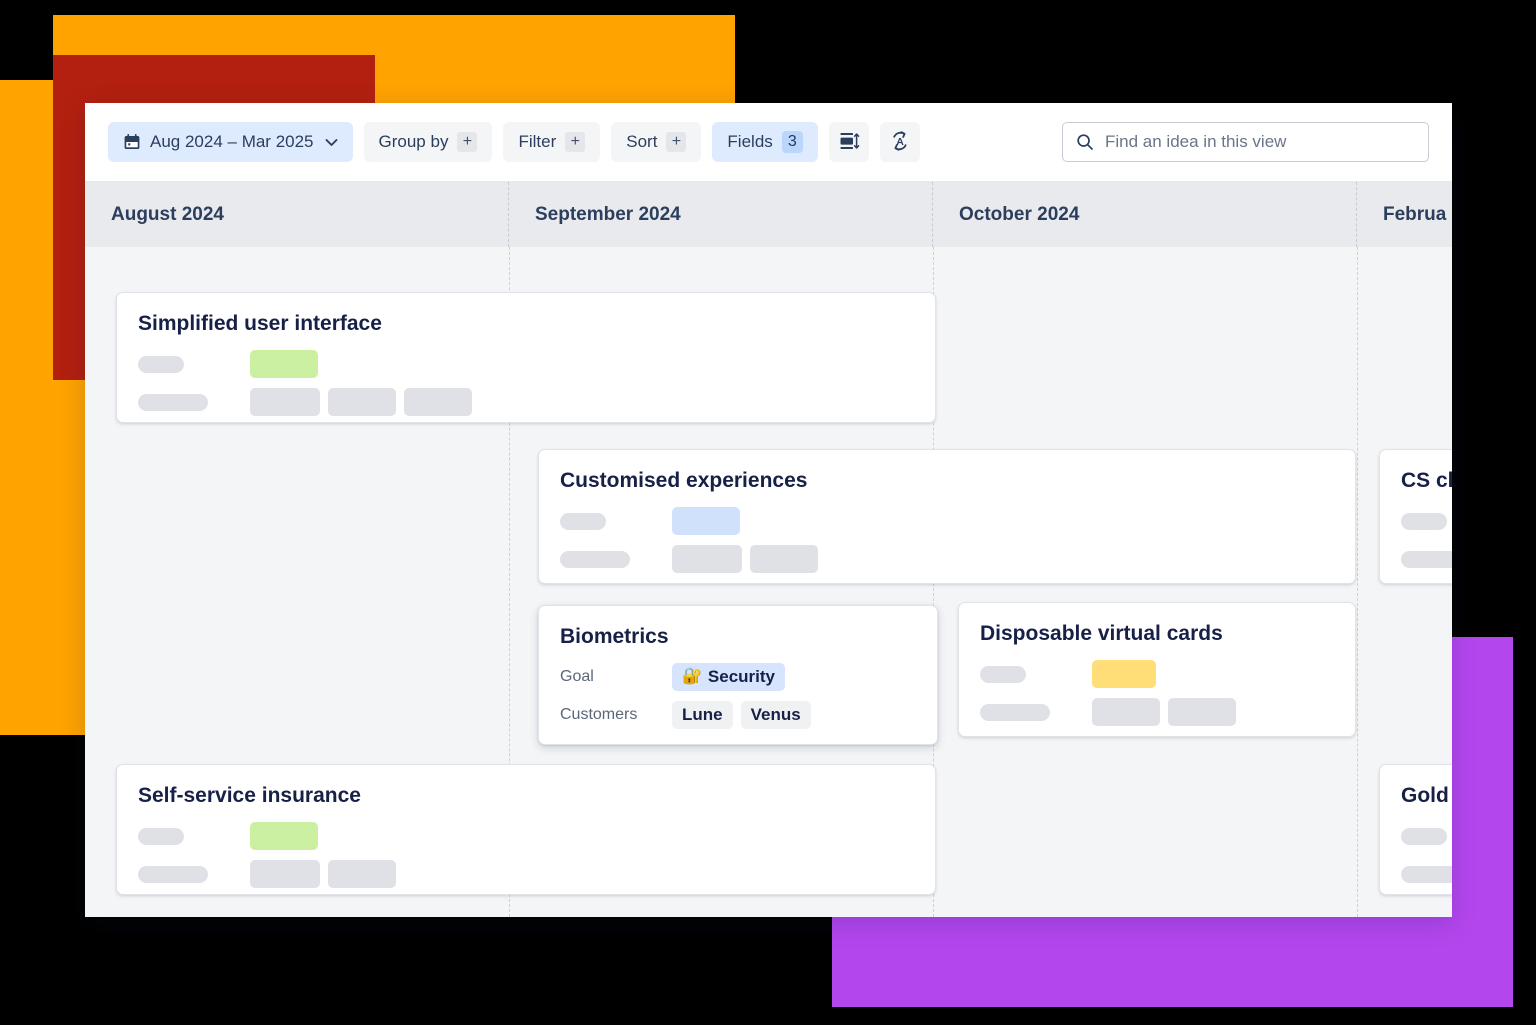 This screenshot has height=1025, width=1536. I want to click on column-header-label: September 2024, so click(608, 214).